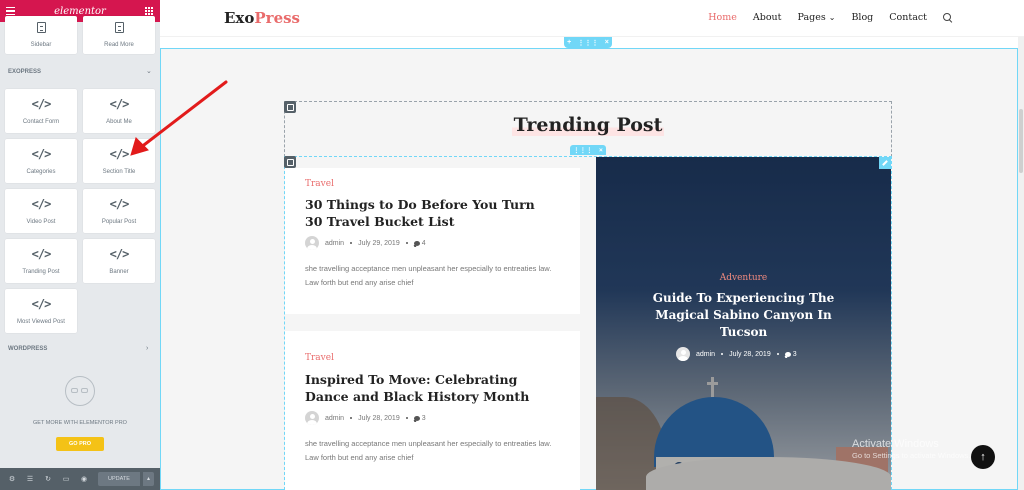  What do you see at coordinates (419, 418) in the screenshot?
I see `post-comments: 3` at bounding box center [419, 418].